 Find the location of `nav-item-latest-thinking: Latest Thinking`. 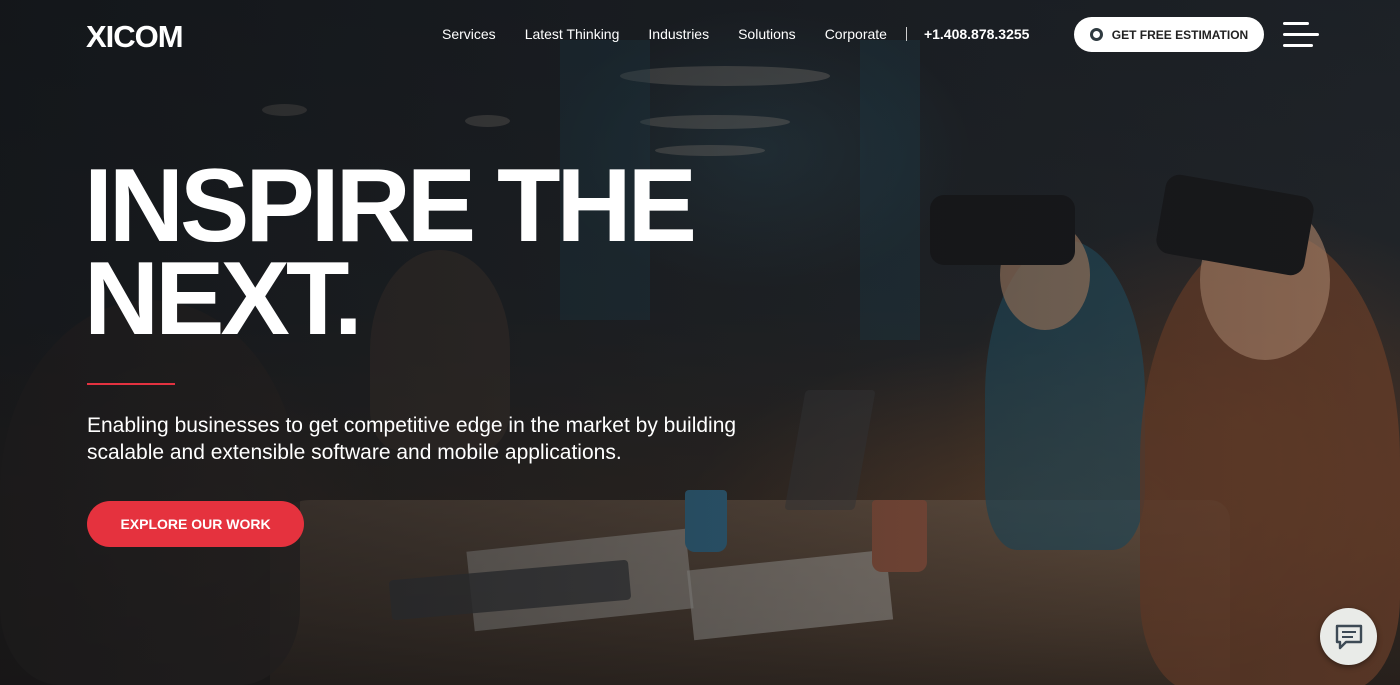

nav-item-latest-thinking: Latest Thinking is located at coordinates (572, 34).